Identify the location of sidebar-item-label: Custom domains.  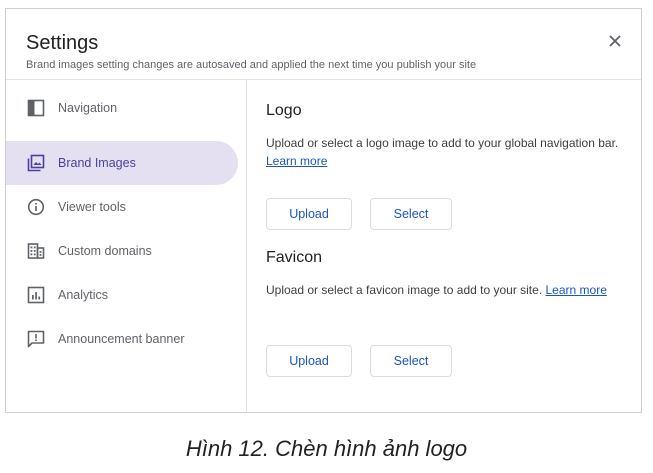
(105, 251).